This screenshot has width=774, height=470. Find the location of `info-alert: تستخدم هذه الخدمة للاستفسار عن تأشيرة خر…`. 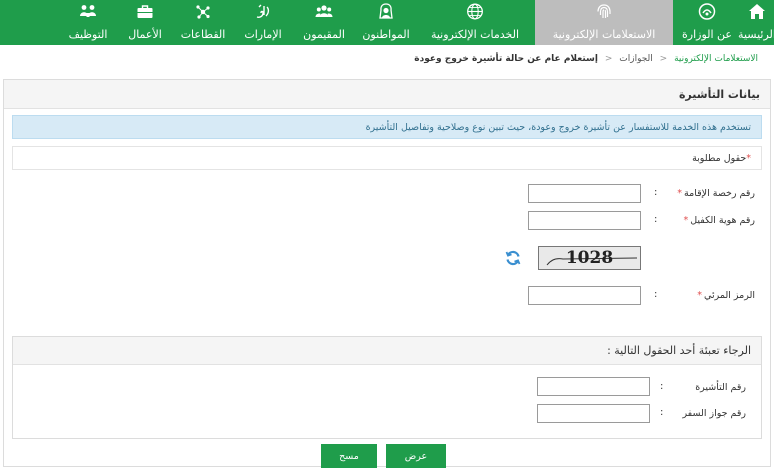

info-alert: تستخدم هذه الخدمة للاستفسار عن تأشيرة خر… is located at coordinates (387, 127).